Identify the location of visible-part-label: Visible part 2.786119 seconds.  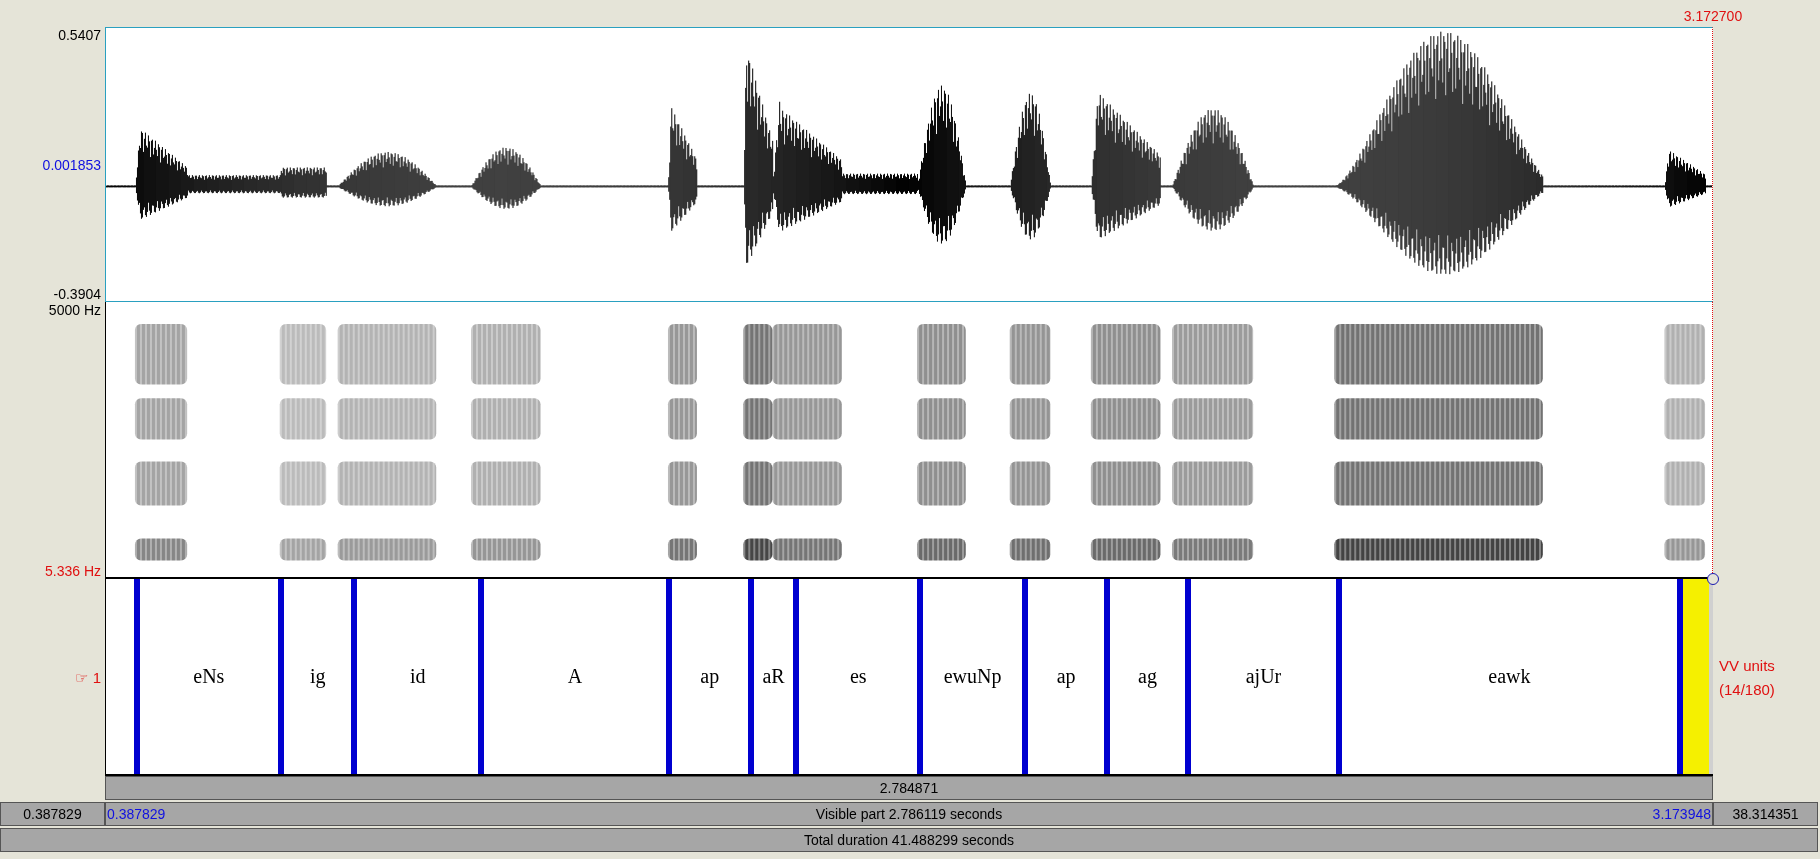
(909, 814).